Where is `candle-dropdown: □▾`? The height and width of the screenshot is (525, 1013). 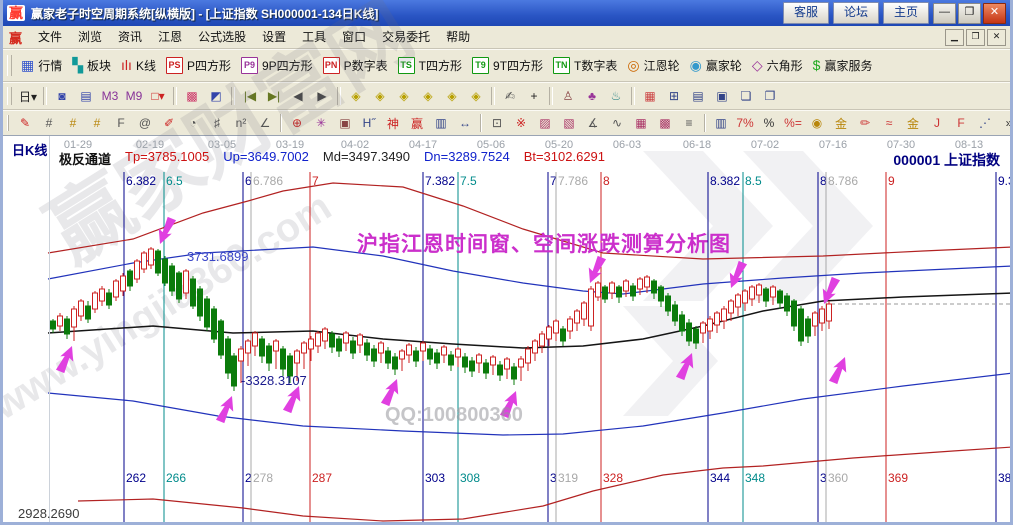
candle-dropdown: □▾ is located at coordinates (158, 96).